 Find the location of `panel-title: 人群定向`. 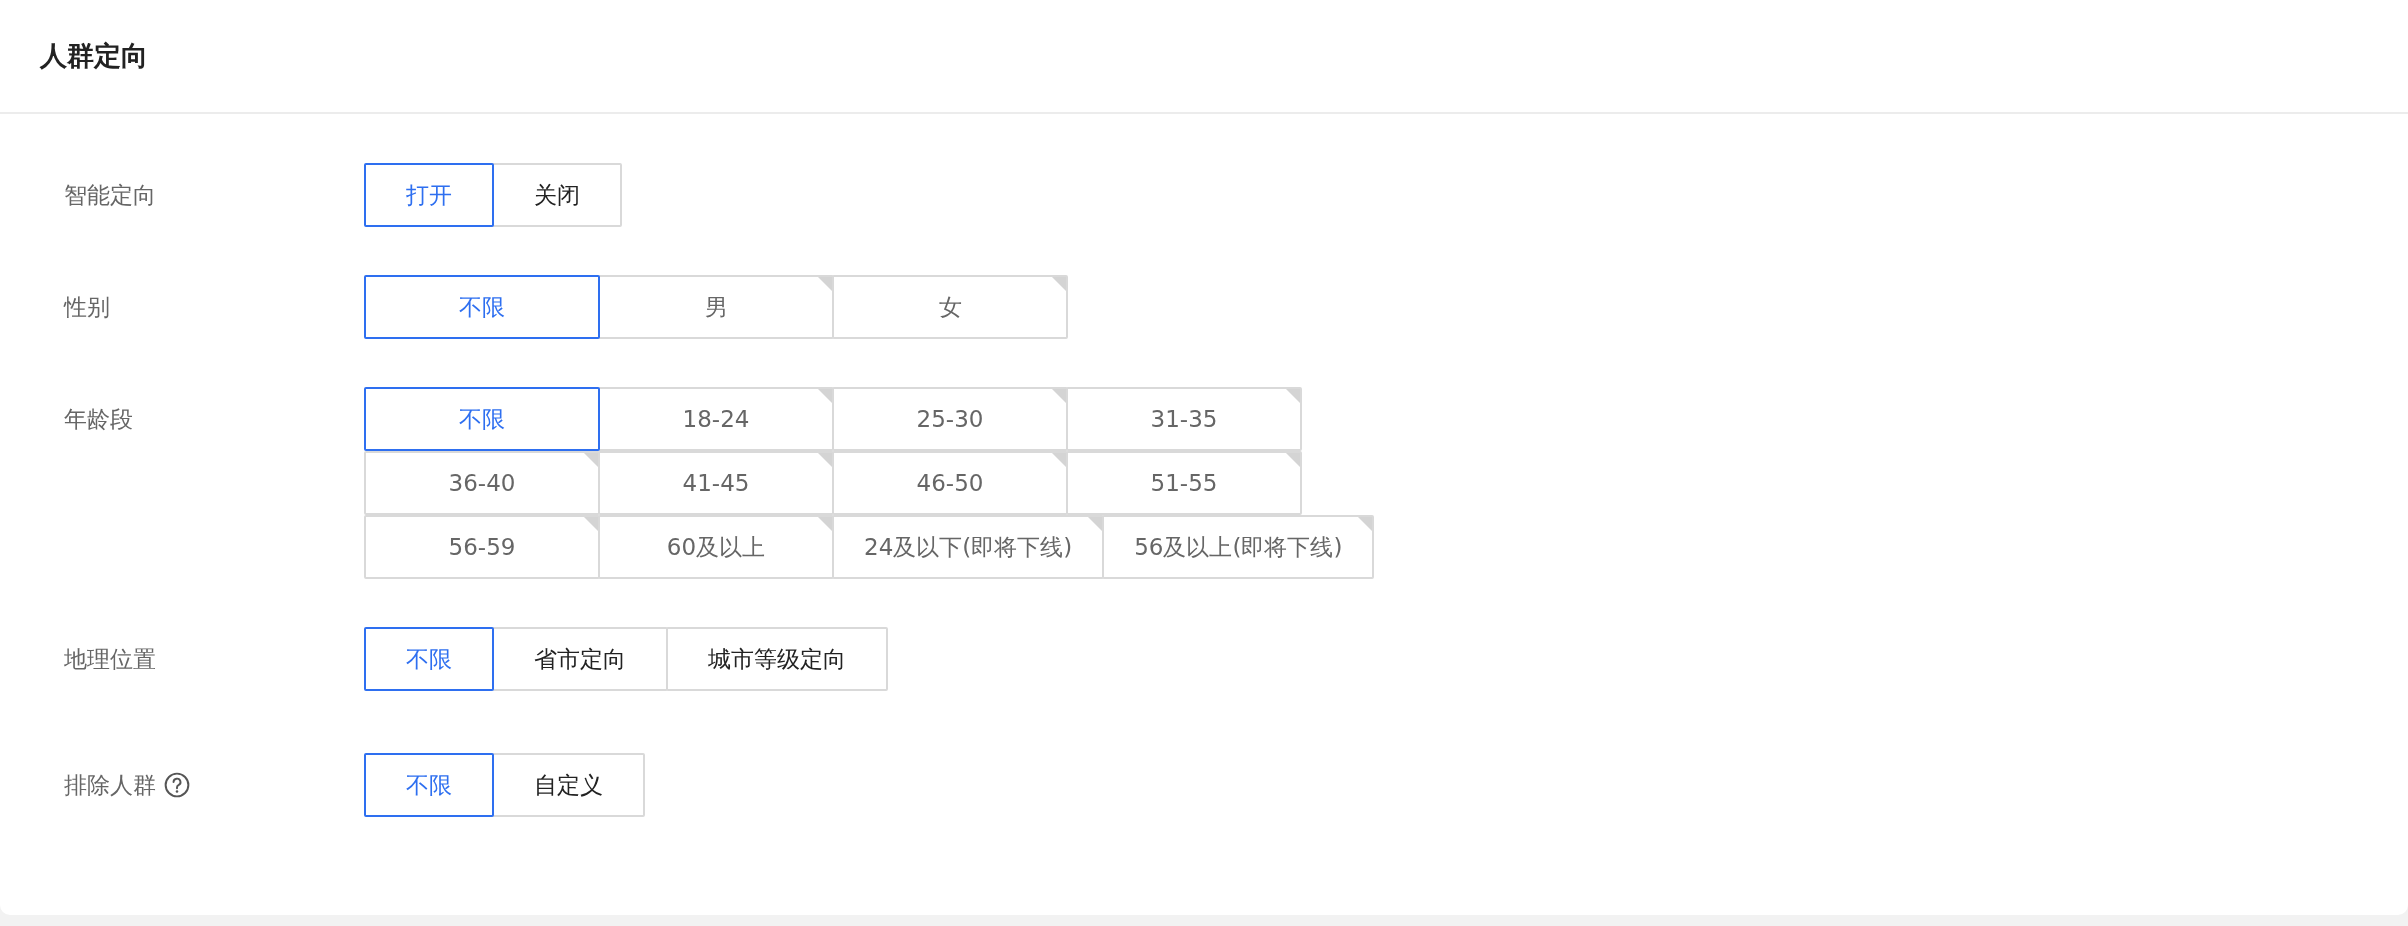

panel-title: 人群定向 is located at coordinates (94, 56).